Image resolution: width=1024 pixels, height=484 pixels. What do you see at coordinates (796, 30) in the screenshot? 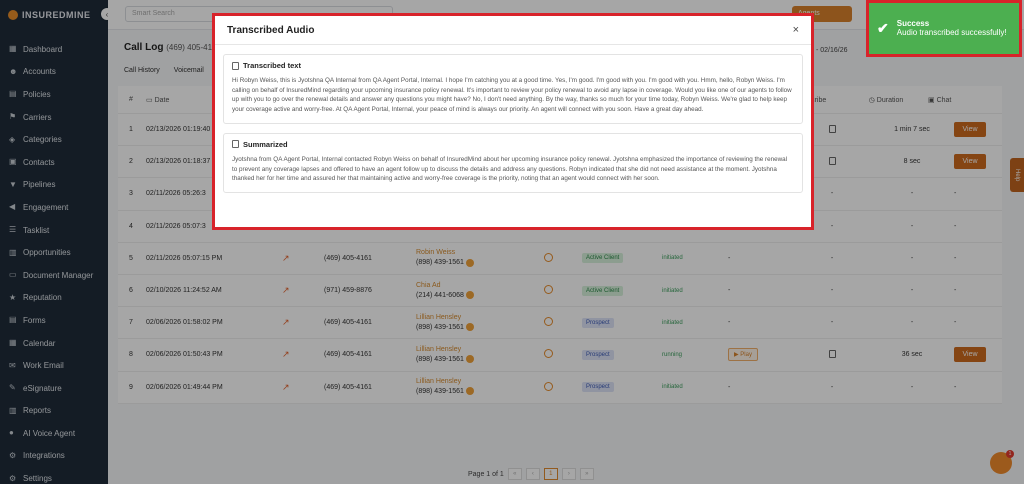
I see `close-icon: ×` at bounding box center [796, 30].